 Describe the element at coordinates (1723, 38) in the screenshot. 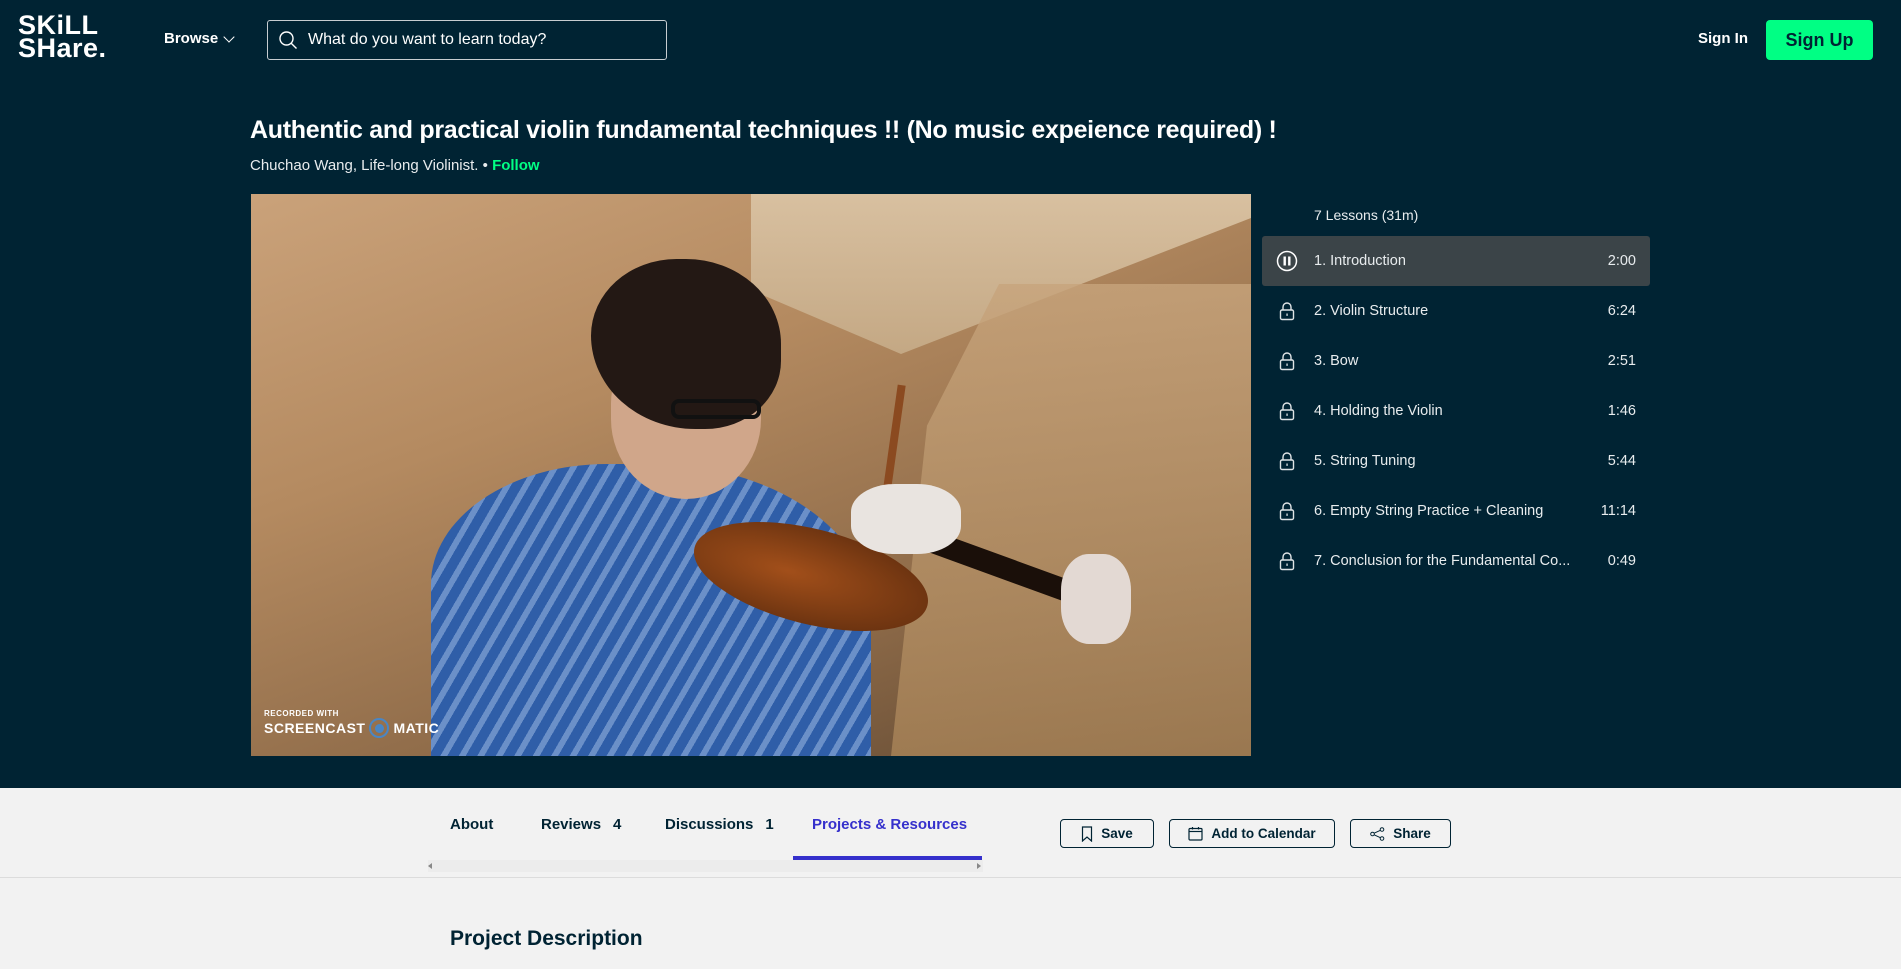

I see `sign-in-link: Sign In` at that location.